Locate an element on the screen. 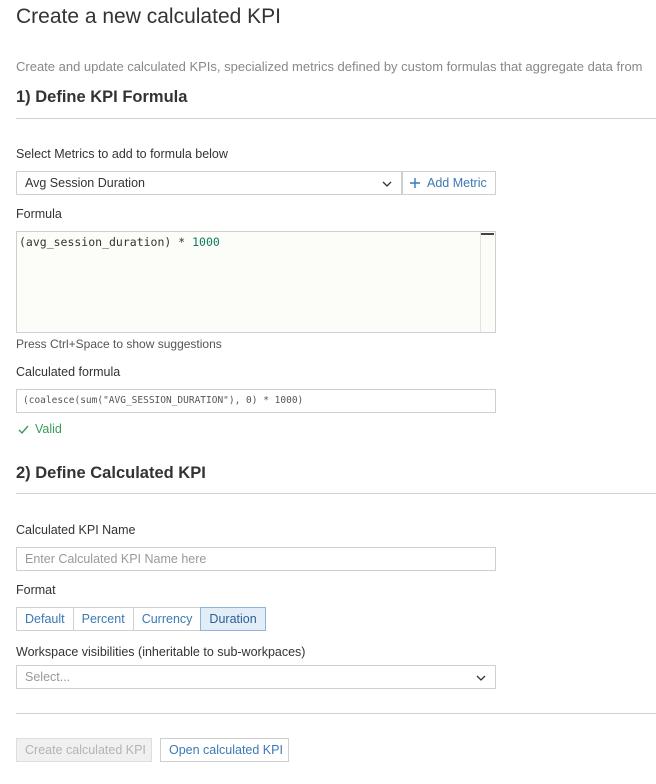 The image size is (656, 784). format-percent-button: Percent is located at coordinates (103, 619).